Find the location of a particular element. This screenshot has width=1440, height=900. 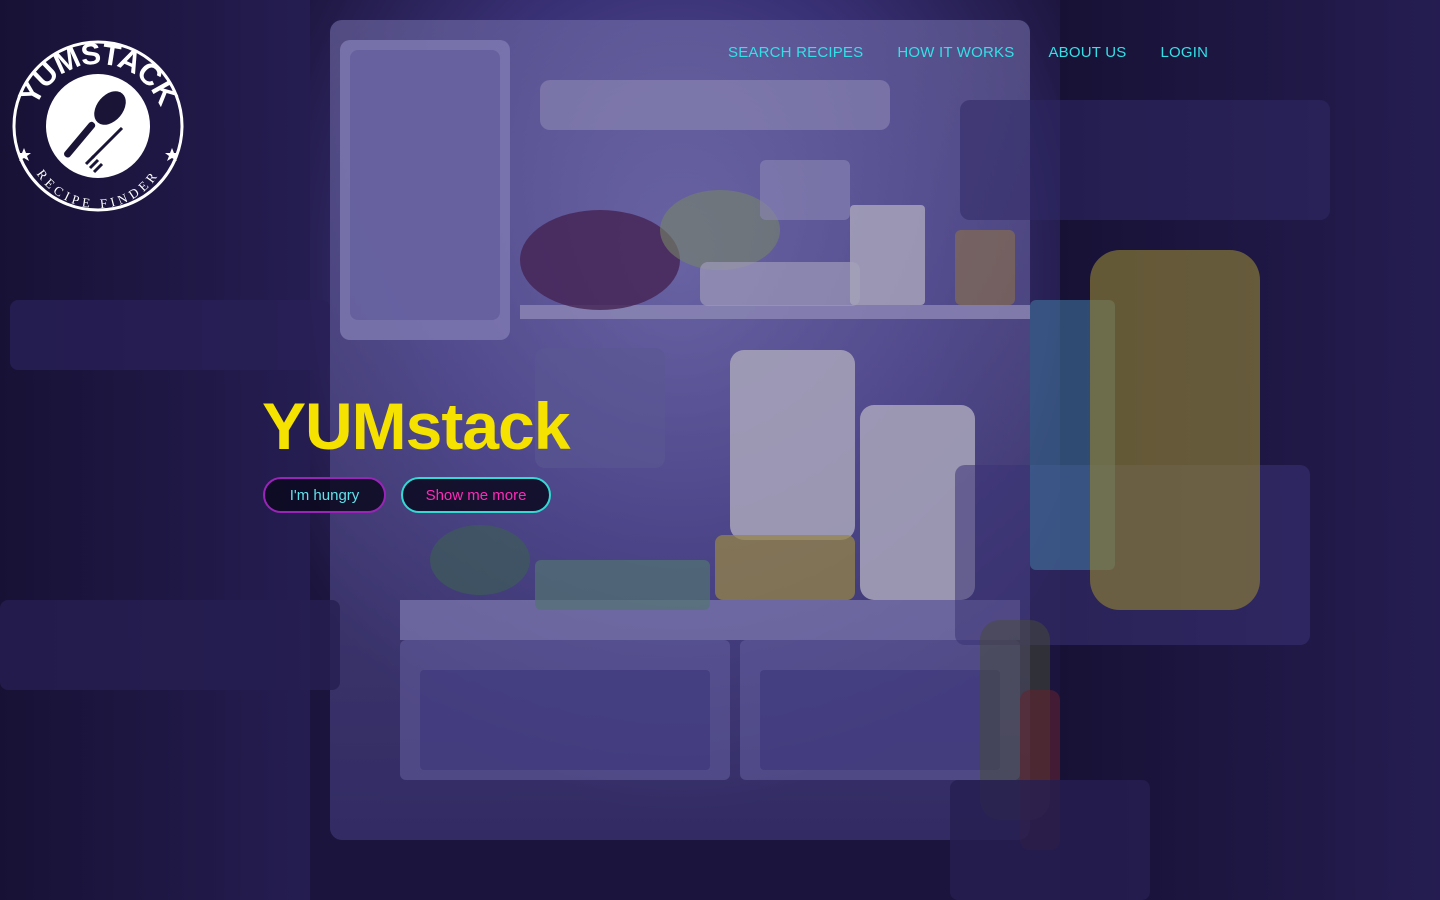

hero-buttons: I'm hungry Show me more is located at coordinates (407, 495).